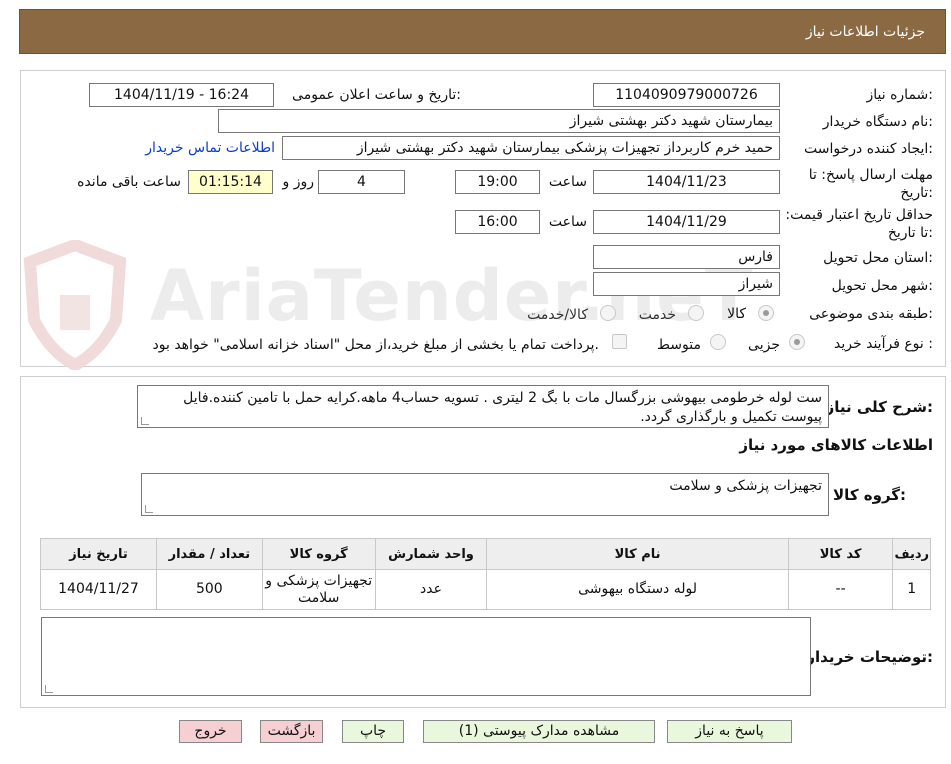 Image resolution: width=951 pixels, height=764 pixels. What do you see at coordinates (209, 589) in the screenshot?
I see `cell-quantity: 500` at bounding box center [209, 589].